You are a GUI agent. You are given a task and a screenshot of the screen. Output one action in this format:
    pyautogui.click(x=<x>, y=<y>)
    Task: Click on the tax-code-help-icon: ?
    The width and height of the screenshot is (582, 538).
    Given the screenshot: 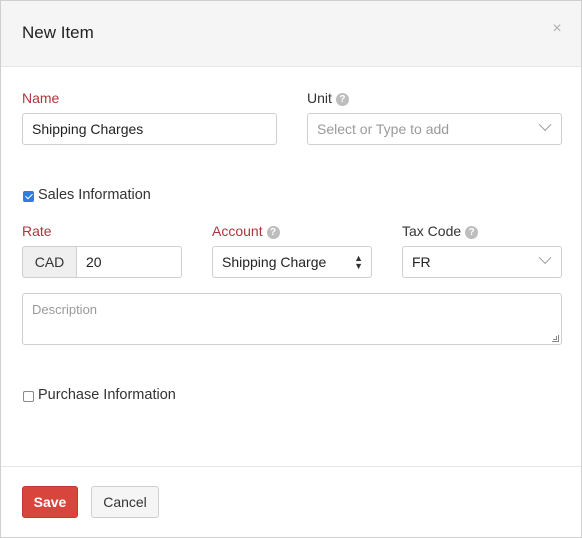 What is the action you would take?
    pyautogui.click(x=472, y=232)
    